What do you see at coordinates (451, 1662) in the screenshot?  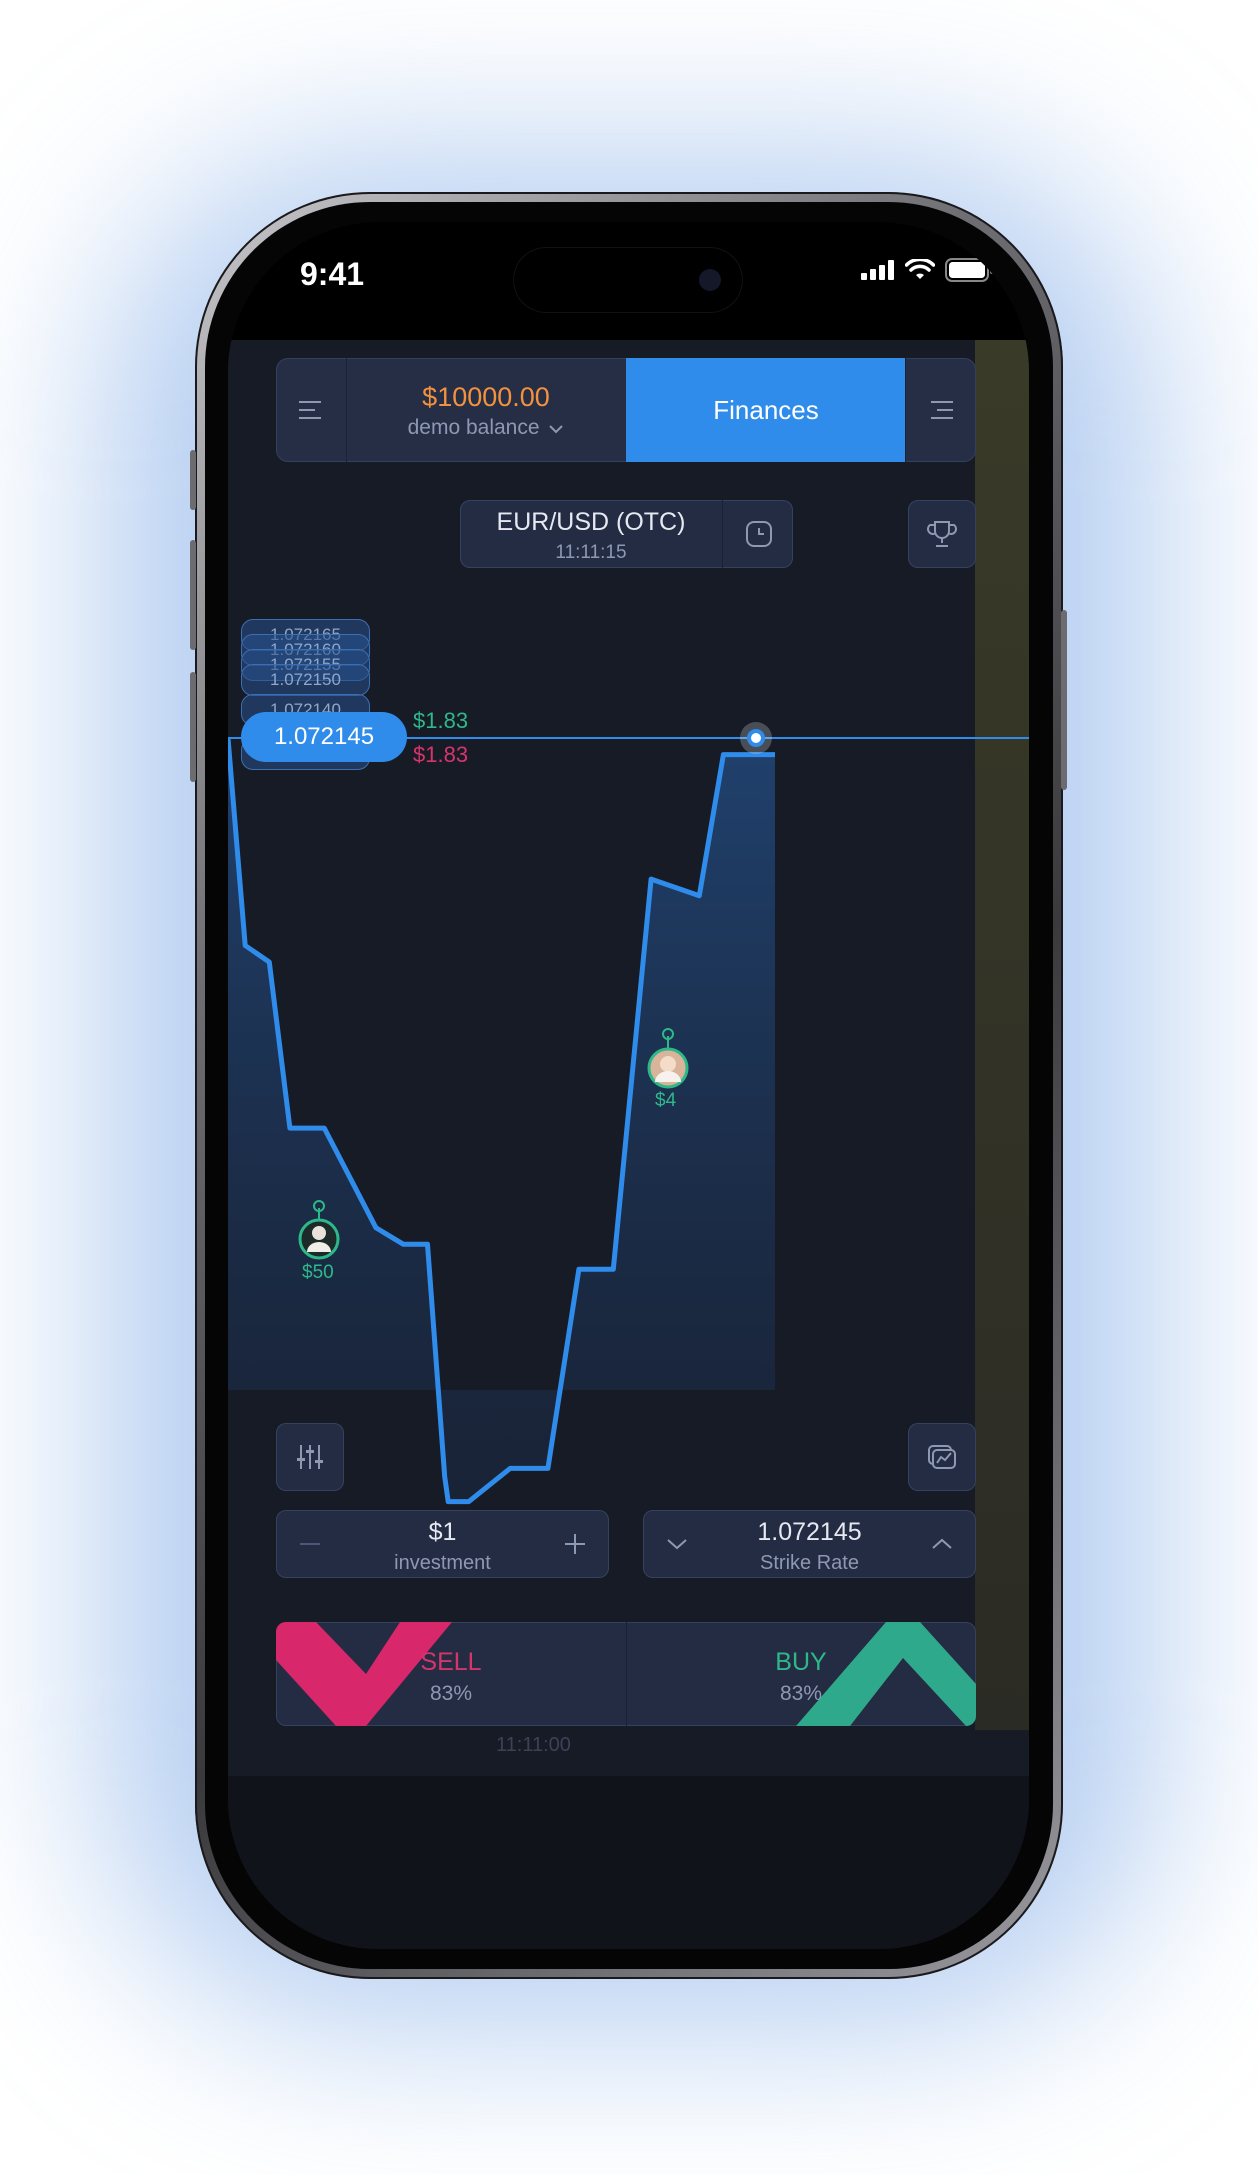 I see `sell-label: SELL` at bounding box center [451, 1662].